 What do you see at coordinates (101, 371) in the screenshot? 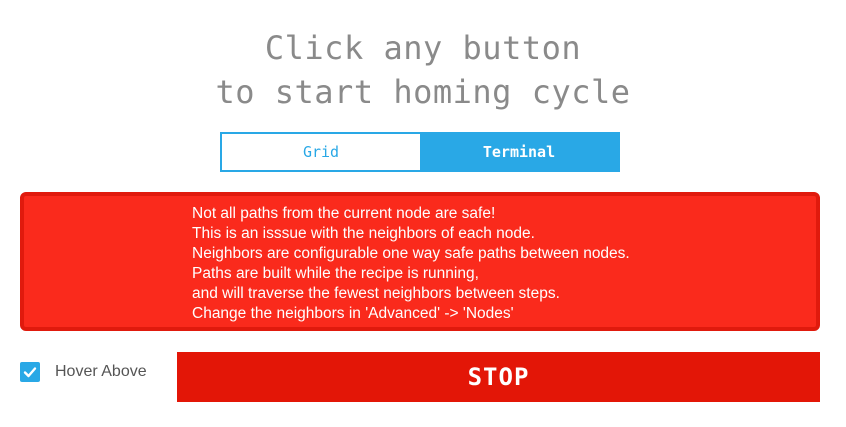
I see `hover-above-label: Hover Above` at bounding box center [101, 371].